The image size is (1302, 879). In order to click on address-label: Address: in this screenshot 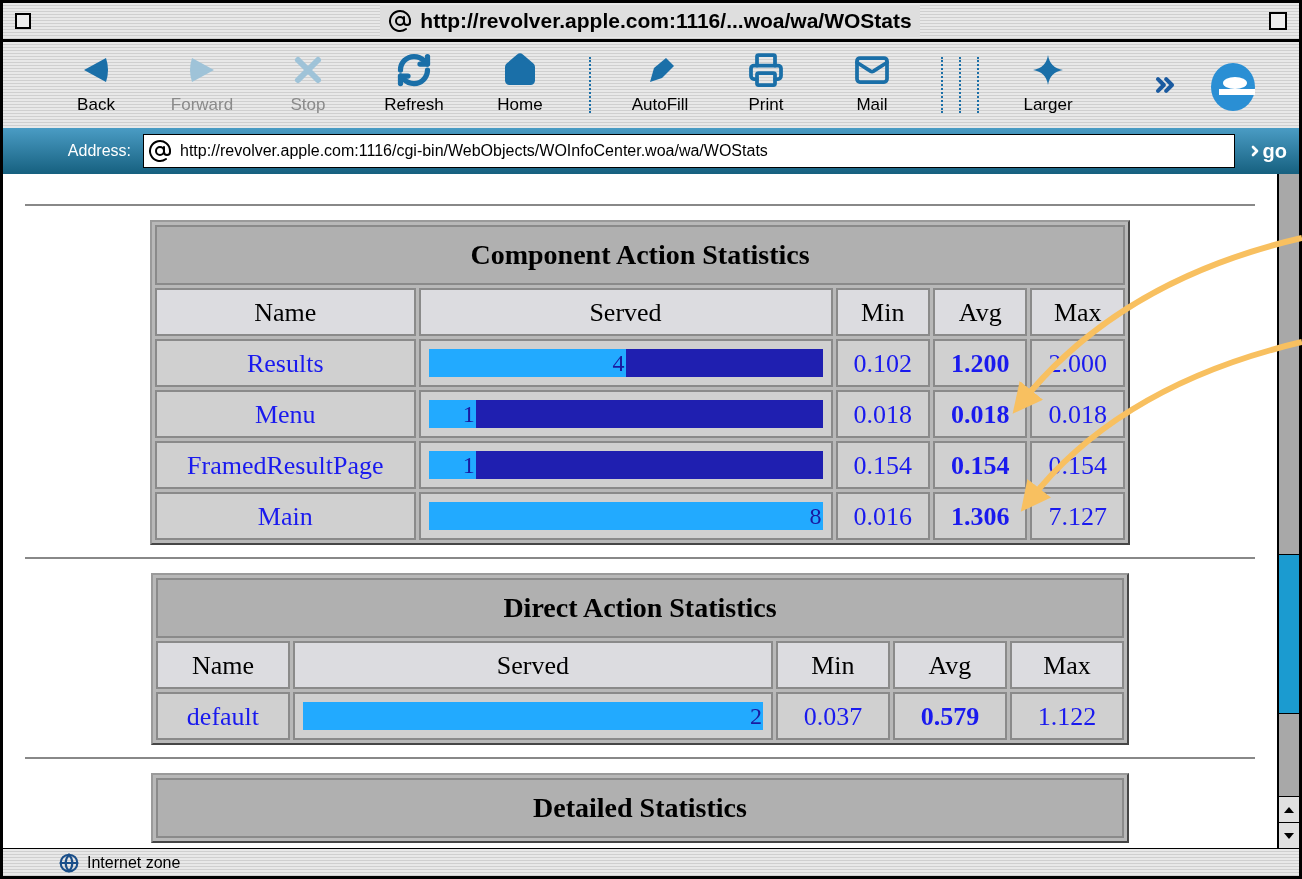, I will do `click(99, 151)`.